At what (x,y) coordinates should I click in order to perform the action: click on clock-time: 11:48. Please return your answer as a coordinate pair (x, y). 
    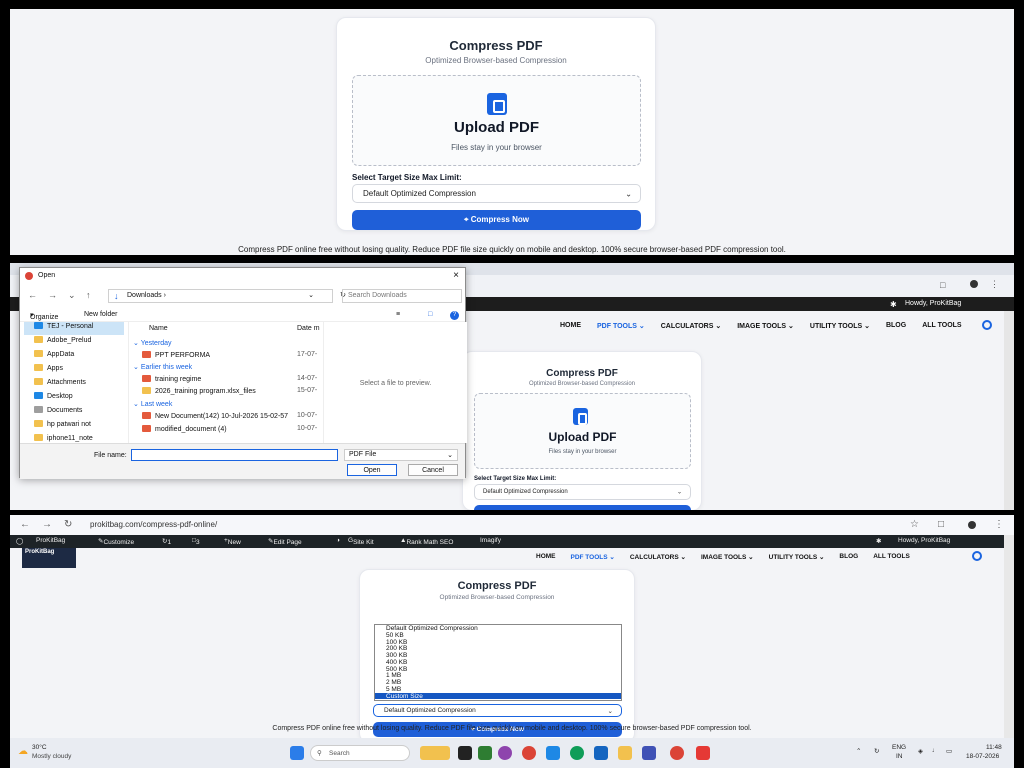
    Looking at the image, I should click on (994, 747).